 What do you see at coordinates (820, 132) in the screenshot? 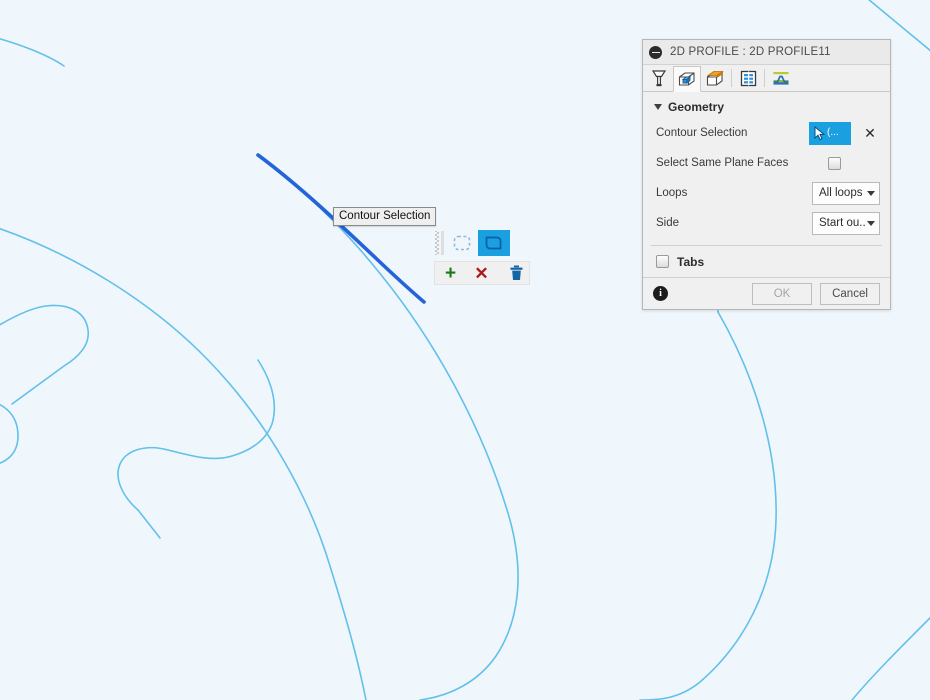
I see `cursor-arrow-icon` at bounding box center [820, 132].